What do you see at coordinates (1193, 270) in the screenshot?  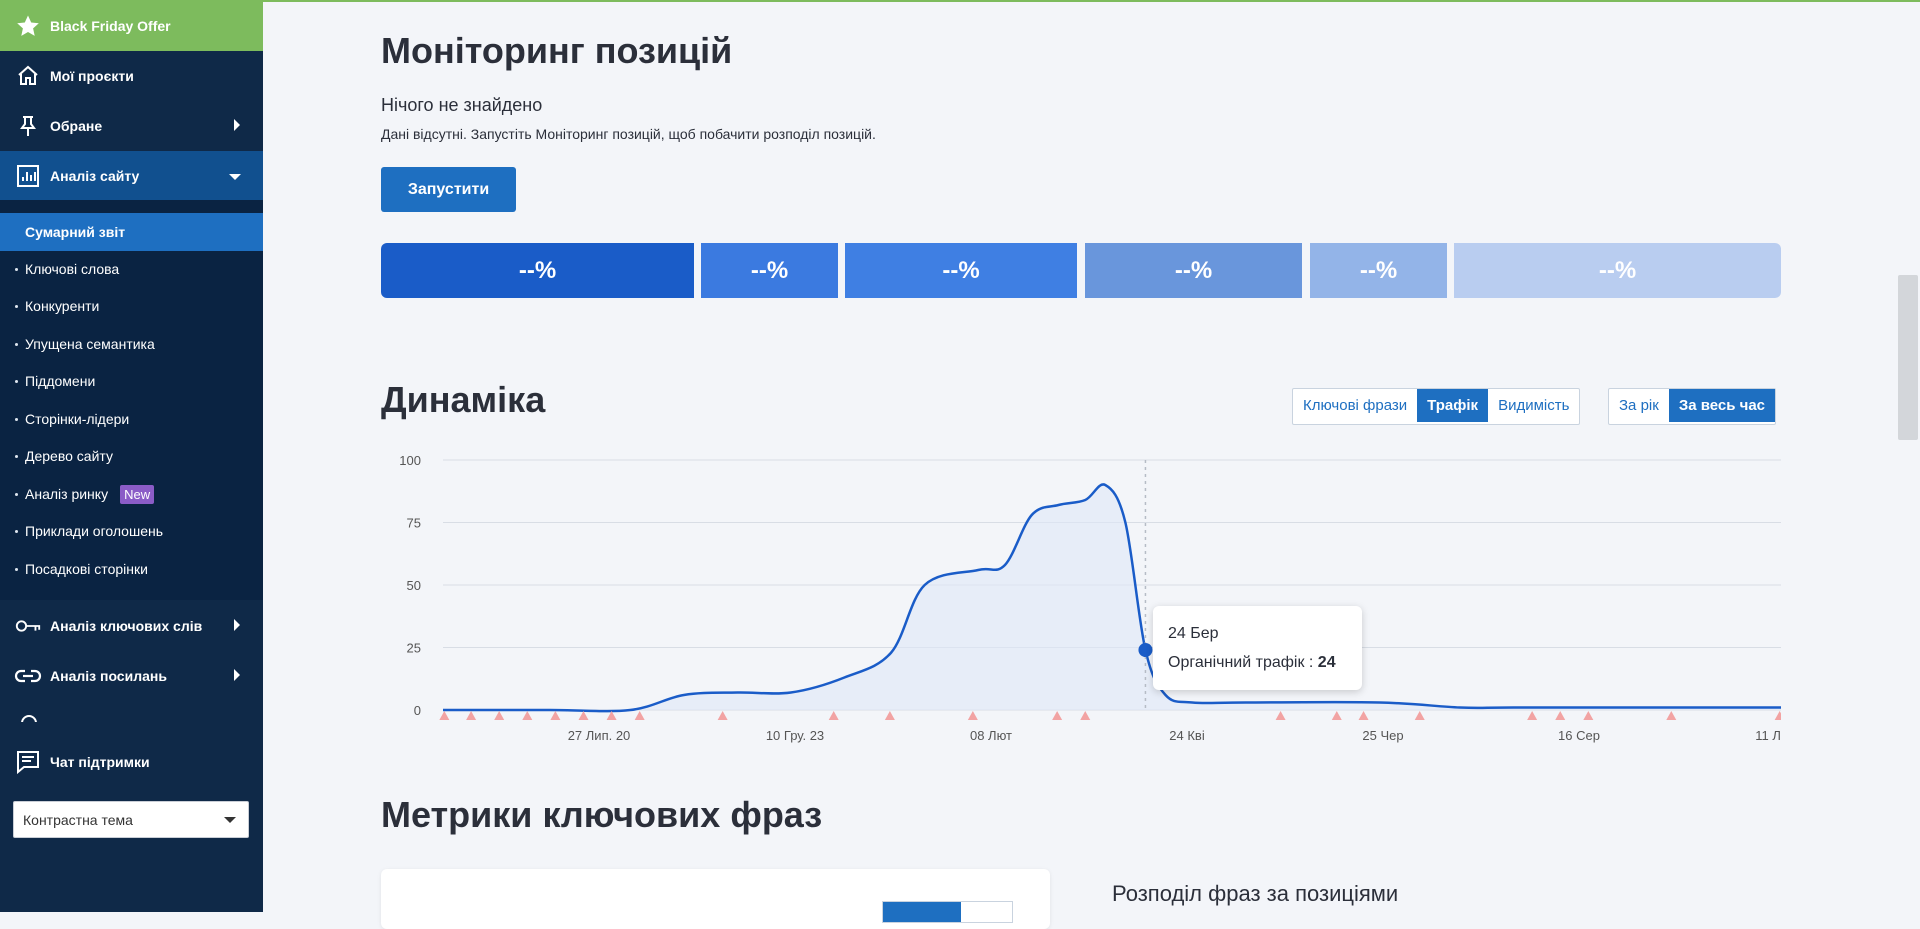 I see `segment-3: --%` at bounding box center [1193, 270].